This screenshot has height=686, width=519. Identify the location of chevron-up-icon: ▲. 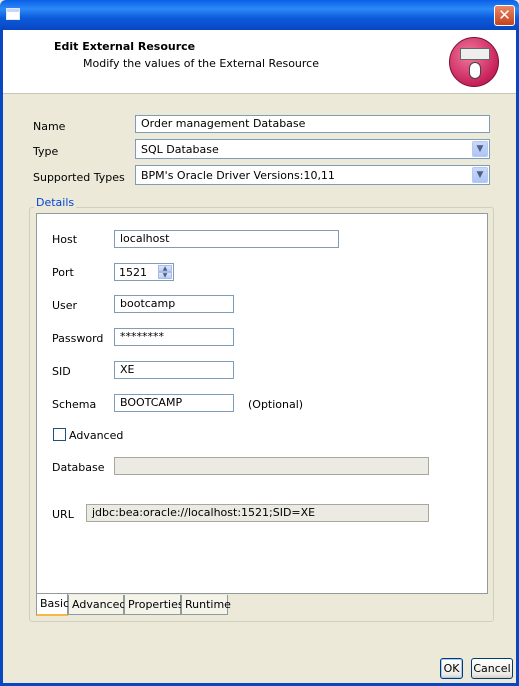
(165, 268).